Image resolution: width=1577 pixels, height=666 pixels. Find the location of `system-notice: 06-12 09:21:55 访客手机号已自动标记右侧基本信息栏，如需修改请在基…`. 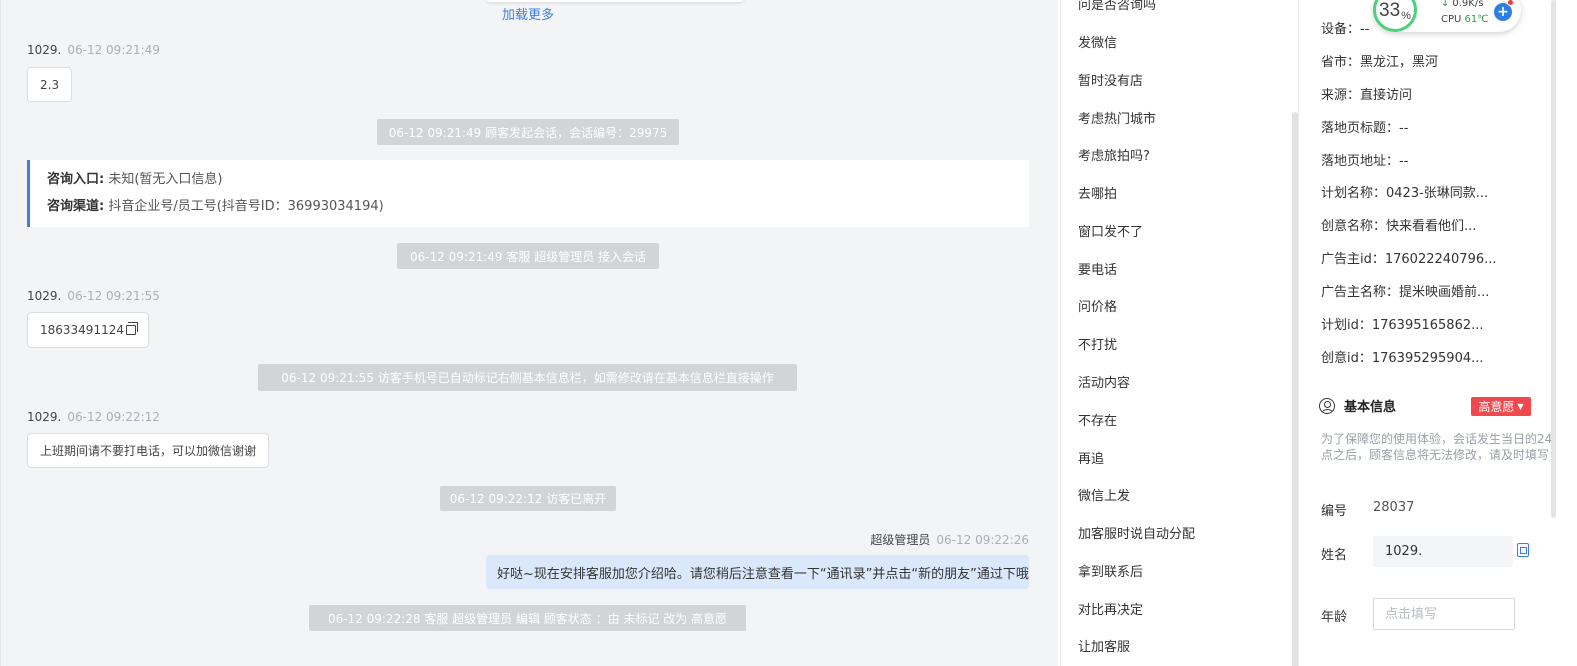

system-notice: 06-12 09:21:55 访客手机号已自动标记右侧基本信息栏，如需修改请在基… is located at coordinates (527, 377).